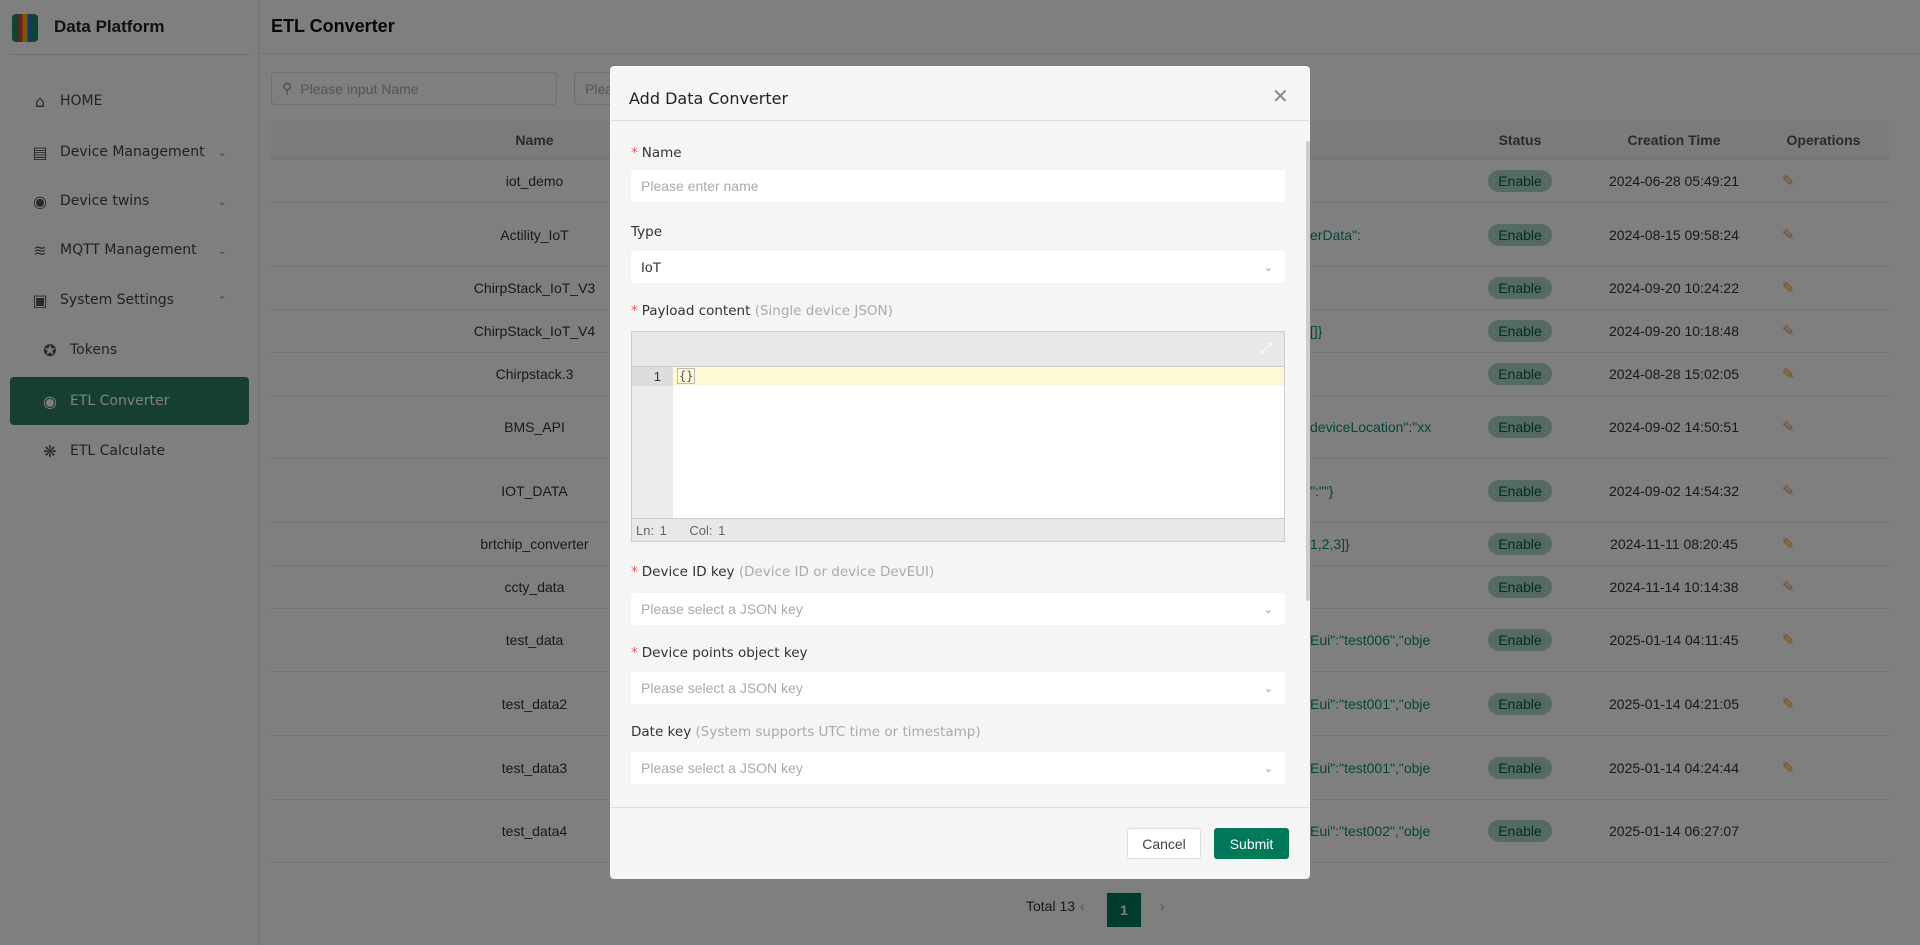 This screenshot has width=1920, height=945. I want to click on scrollbar, so click(1308, 371).